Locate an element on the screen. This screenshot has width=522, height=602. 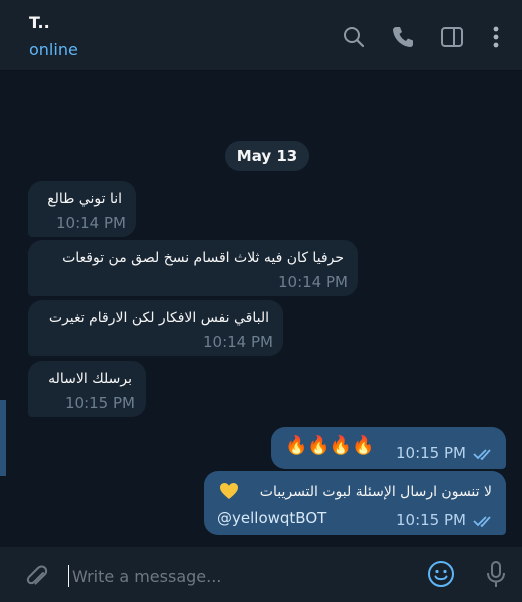
selection-accent is located at coordinates (3, 438).